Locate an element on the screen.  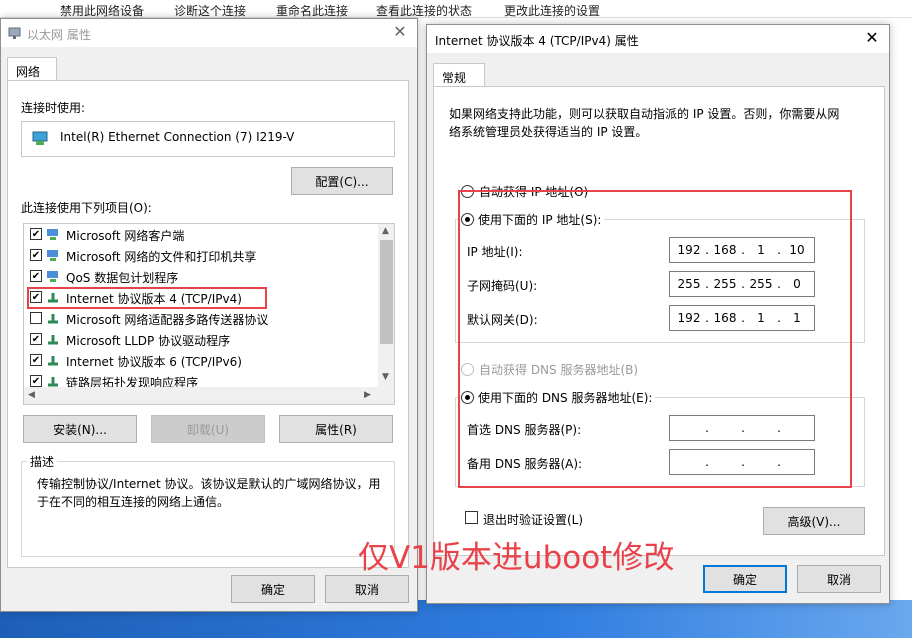
title-bar: Internet 协议版本 4 (TCP/IPv4) 属性 ✕ is located at coordinates (658, 39).